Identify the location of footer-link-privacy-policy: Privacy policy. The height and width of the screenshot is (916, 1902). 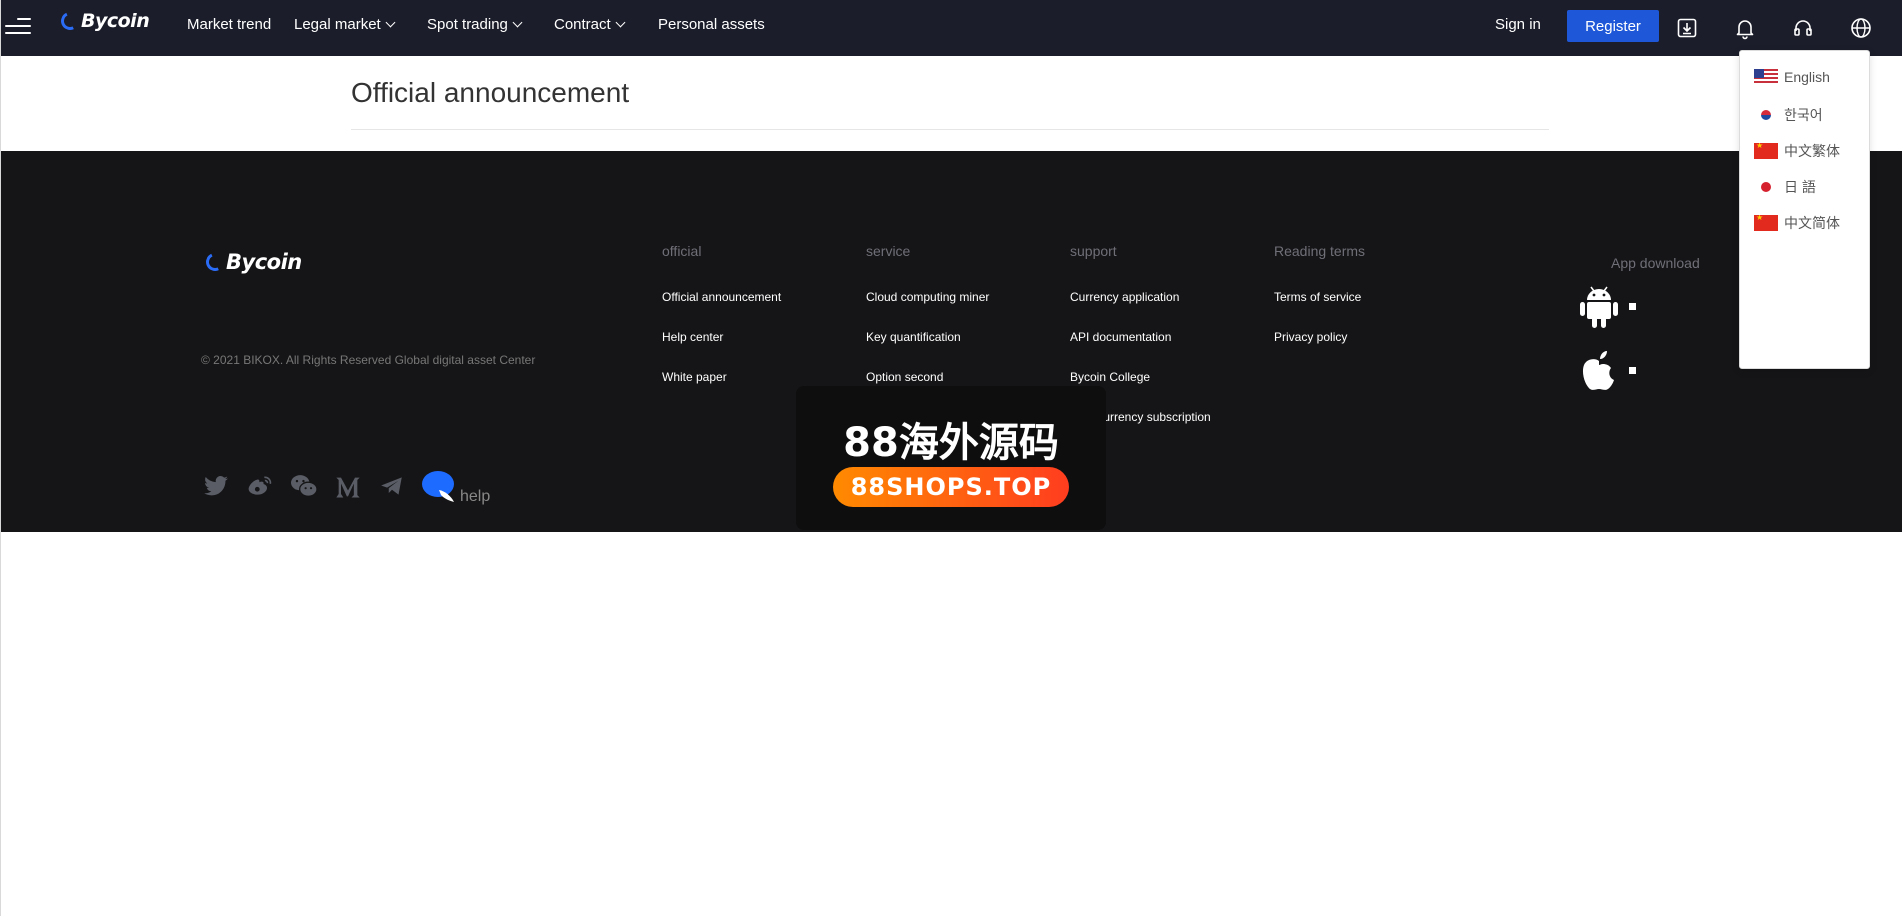
(1319, 350).